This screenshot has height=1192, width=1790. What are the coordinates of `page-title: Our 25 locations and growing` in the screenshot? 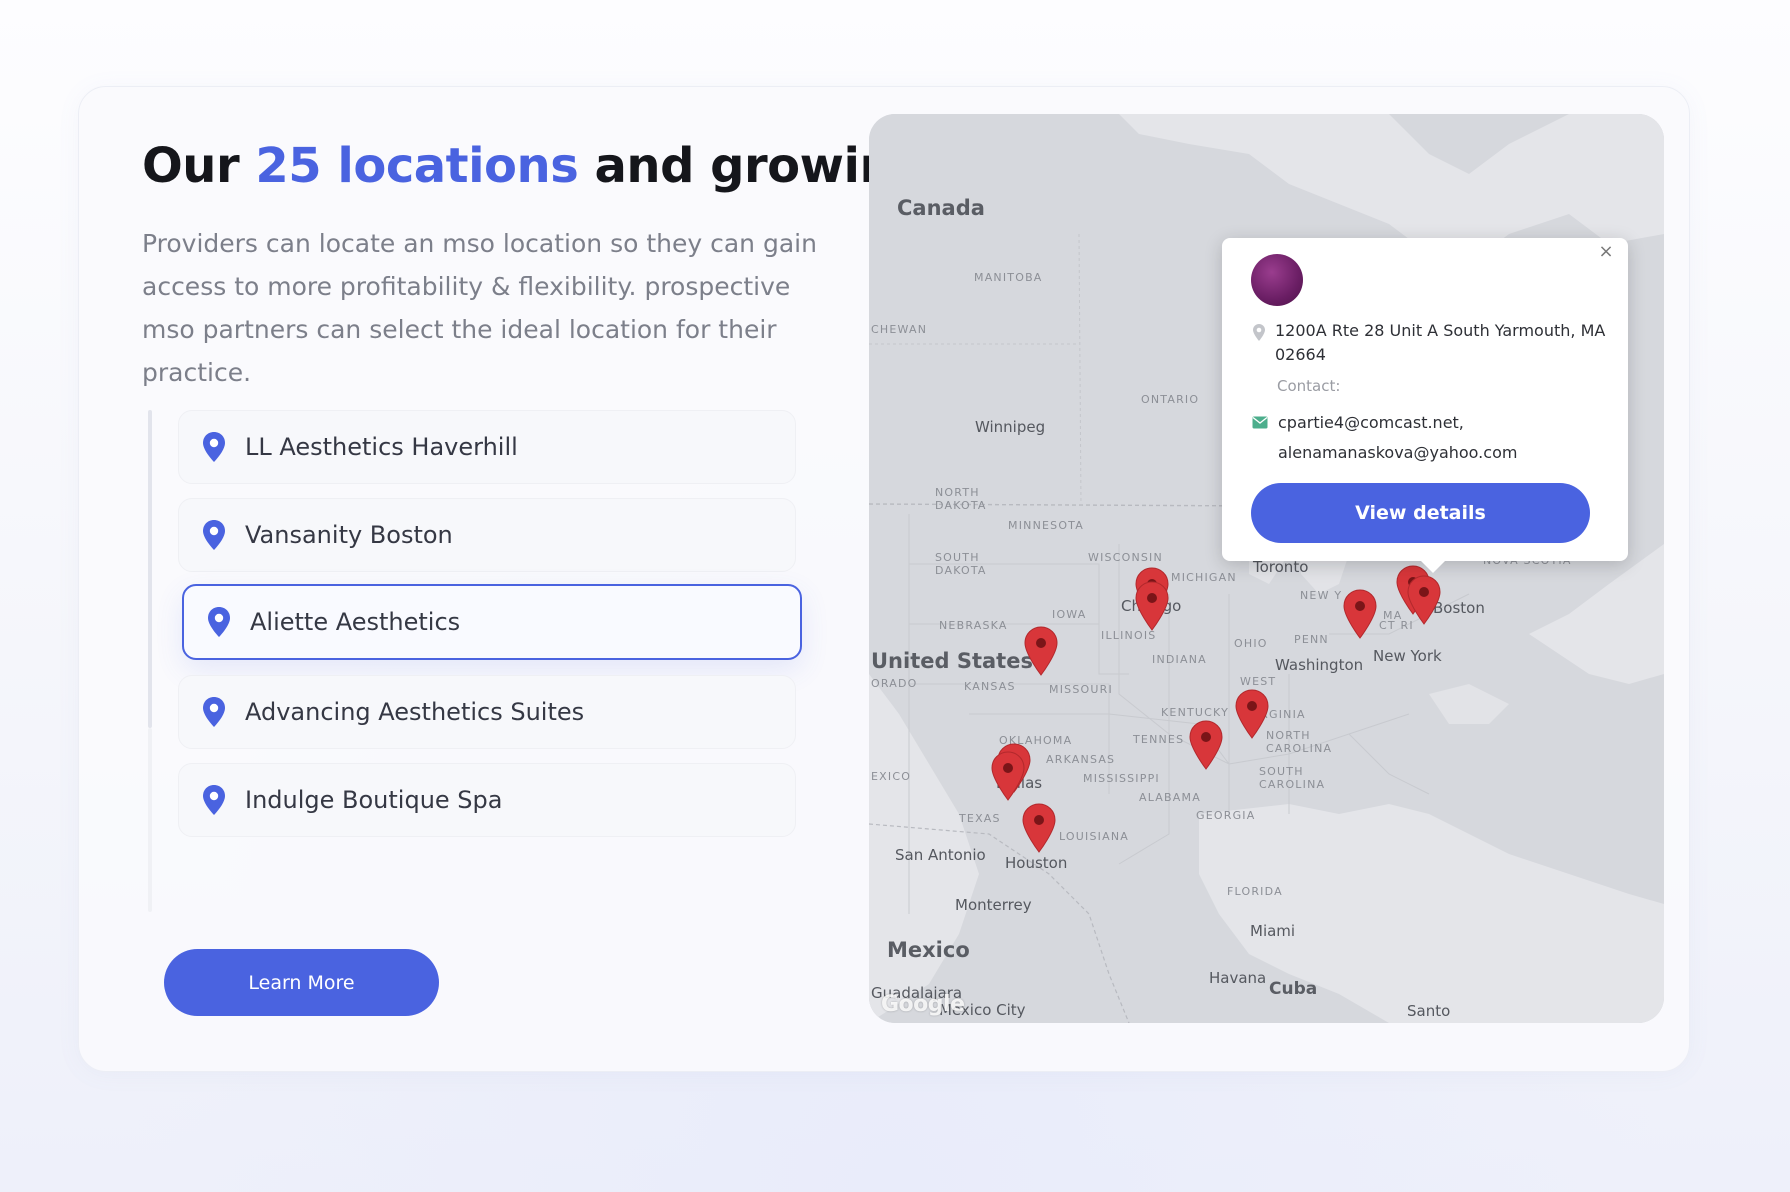 It's located at (534, 166).